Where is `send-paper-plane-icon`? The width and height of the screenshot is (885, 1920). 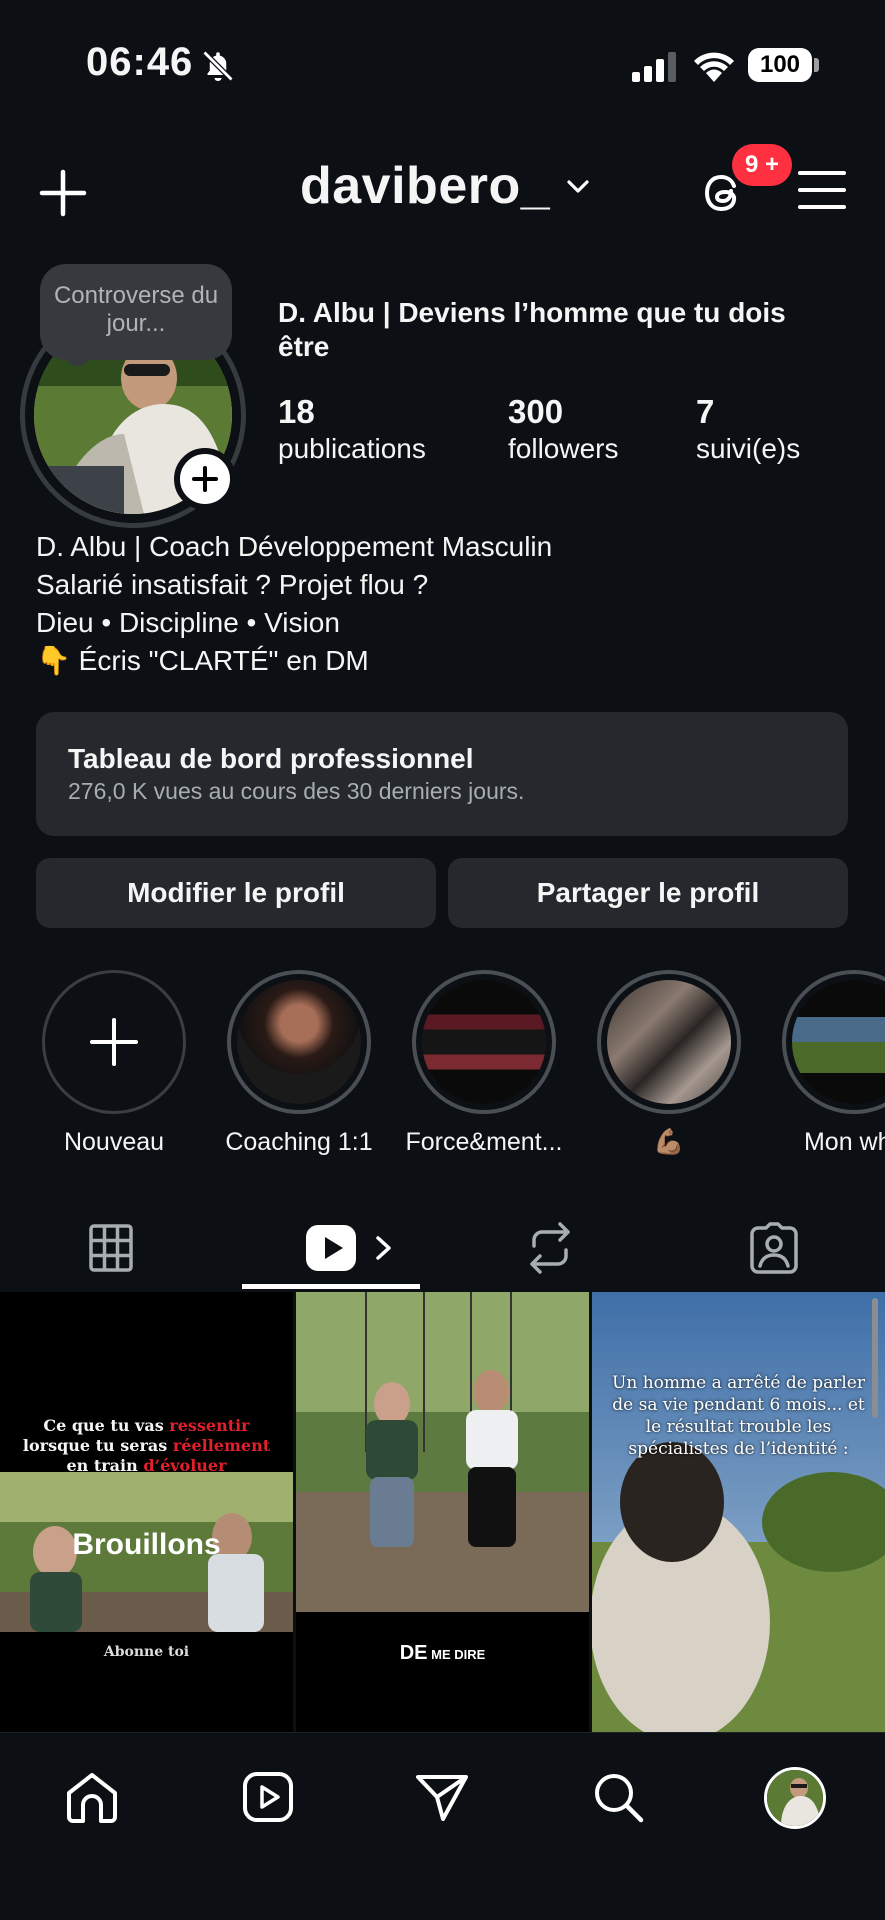
send-paper-plane-icon is located at coordinates (442, 1798).